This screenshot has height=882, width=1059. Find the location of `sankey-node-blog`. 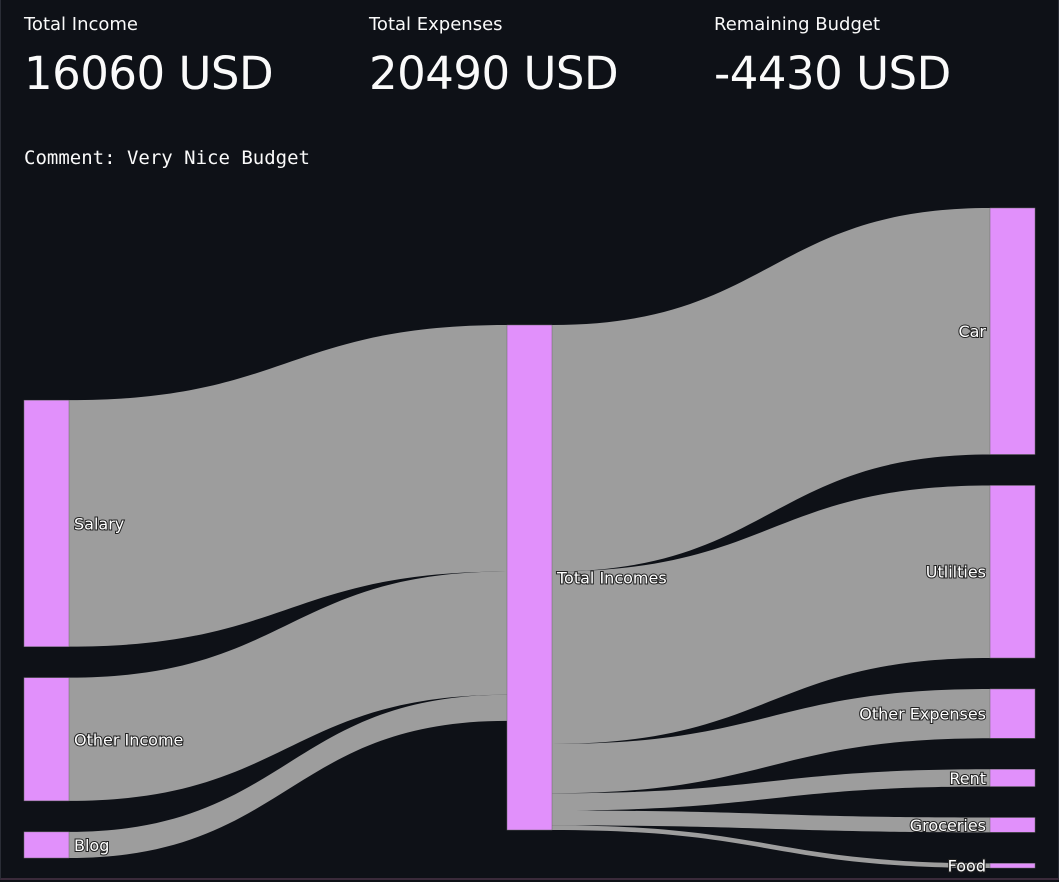

sankey-node-blog is located at coordinates (46, 845).